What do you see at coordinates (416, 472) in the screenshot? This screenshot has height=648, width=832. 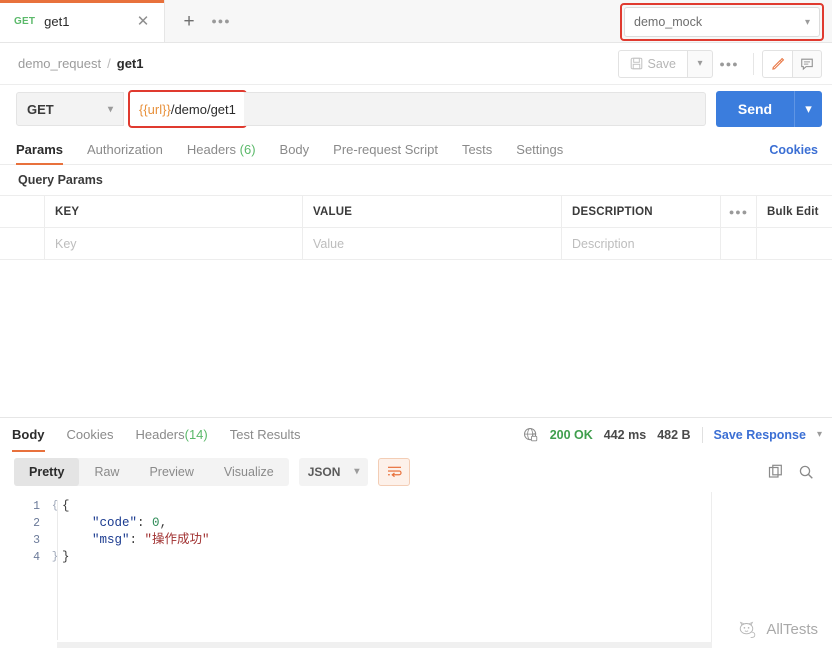 I see `response-view-toolbar: Pretty Raw Preview Visualize JSON ▾` at bounding box center [416, 472].